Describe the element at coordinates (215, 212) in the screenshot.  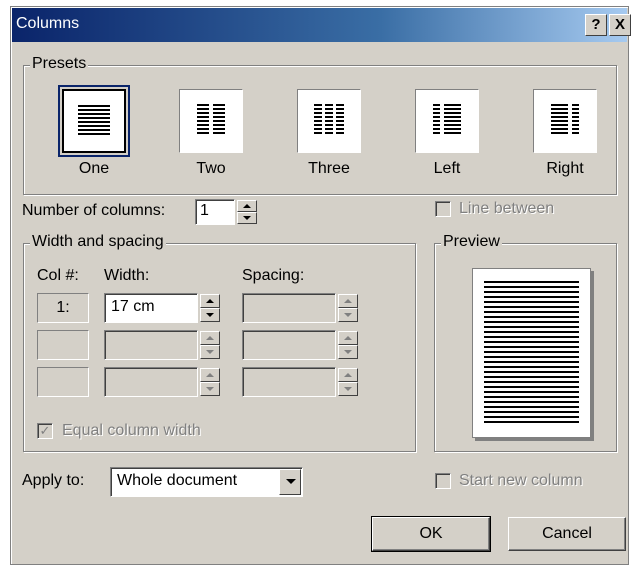
I see `number-of-columns-input: 1` at that location.